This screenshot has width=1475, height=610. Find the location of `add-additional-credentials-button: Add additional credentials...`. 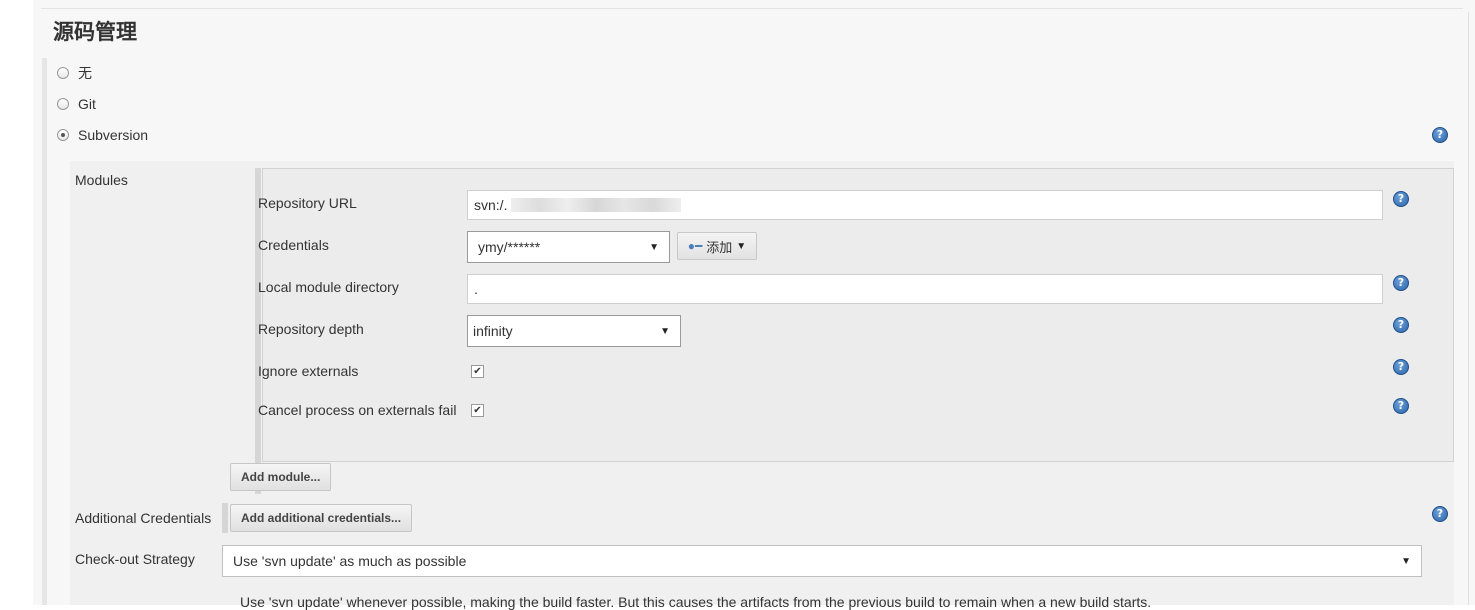

add-additional-credentials-button: Add additional credentials... is located at coordinates (321, 518).